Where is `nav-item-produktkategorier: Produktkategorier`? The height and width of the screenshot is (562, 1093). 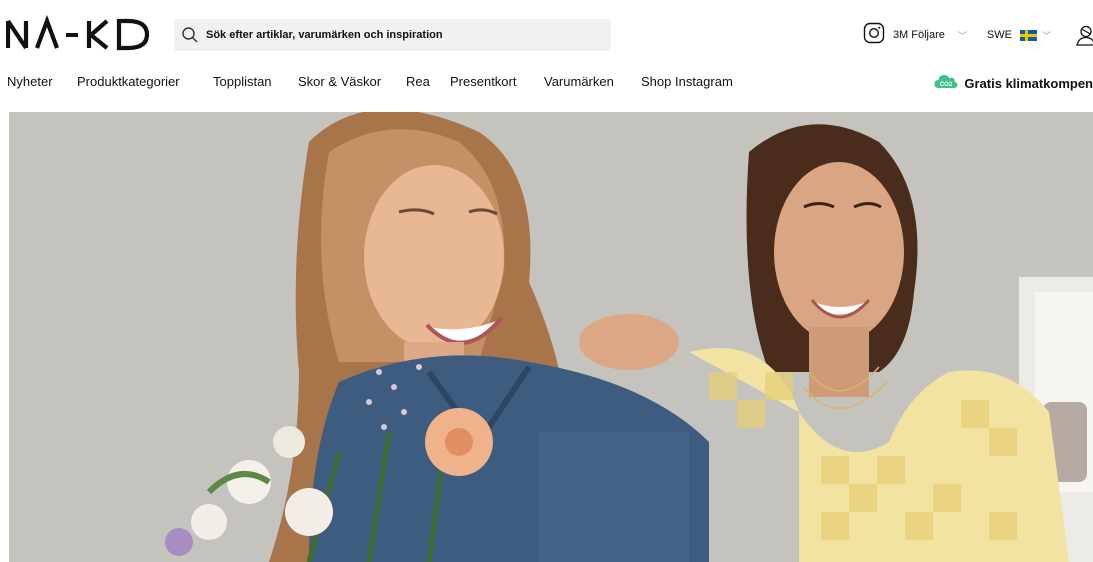
nav-item-produktkategorier: Produktkategorier is located at coordinates (128, 81).